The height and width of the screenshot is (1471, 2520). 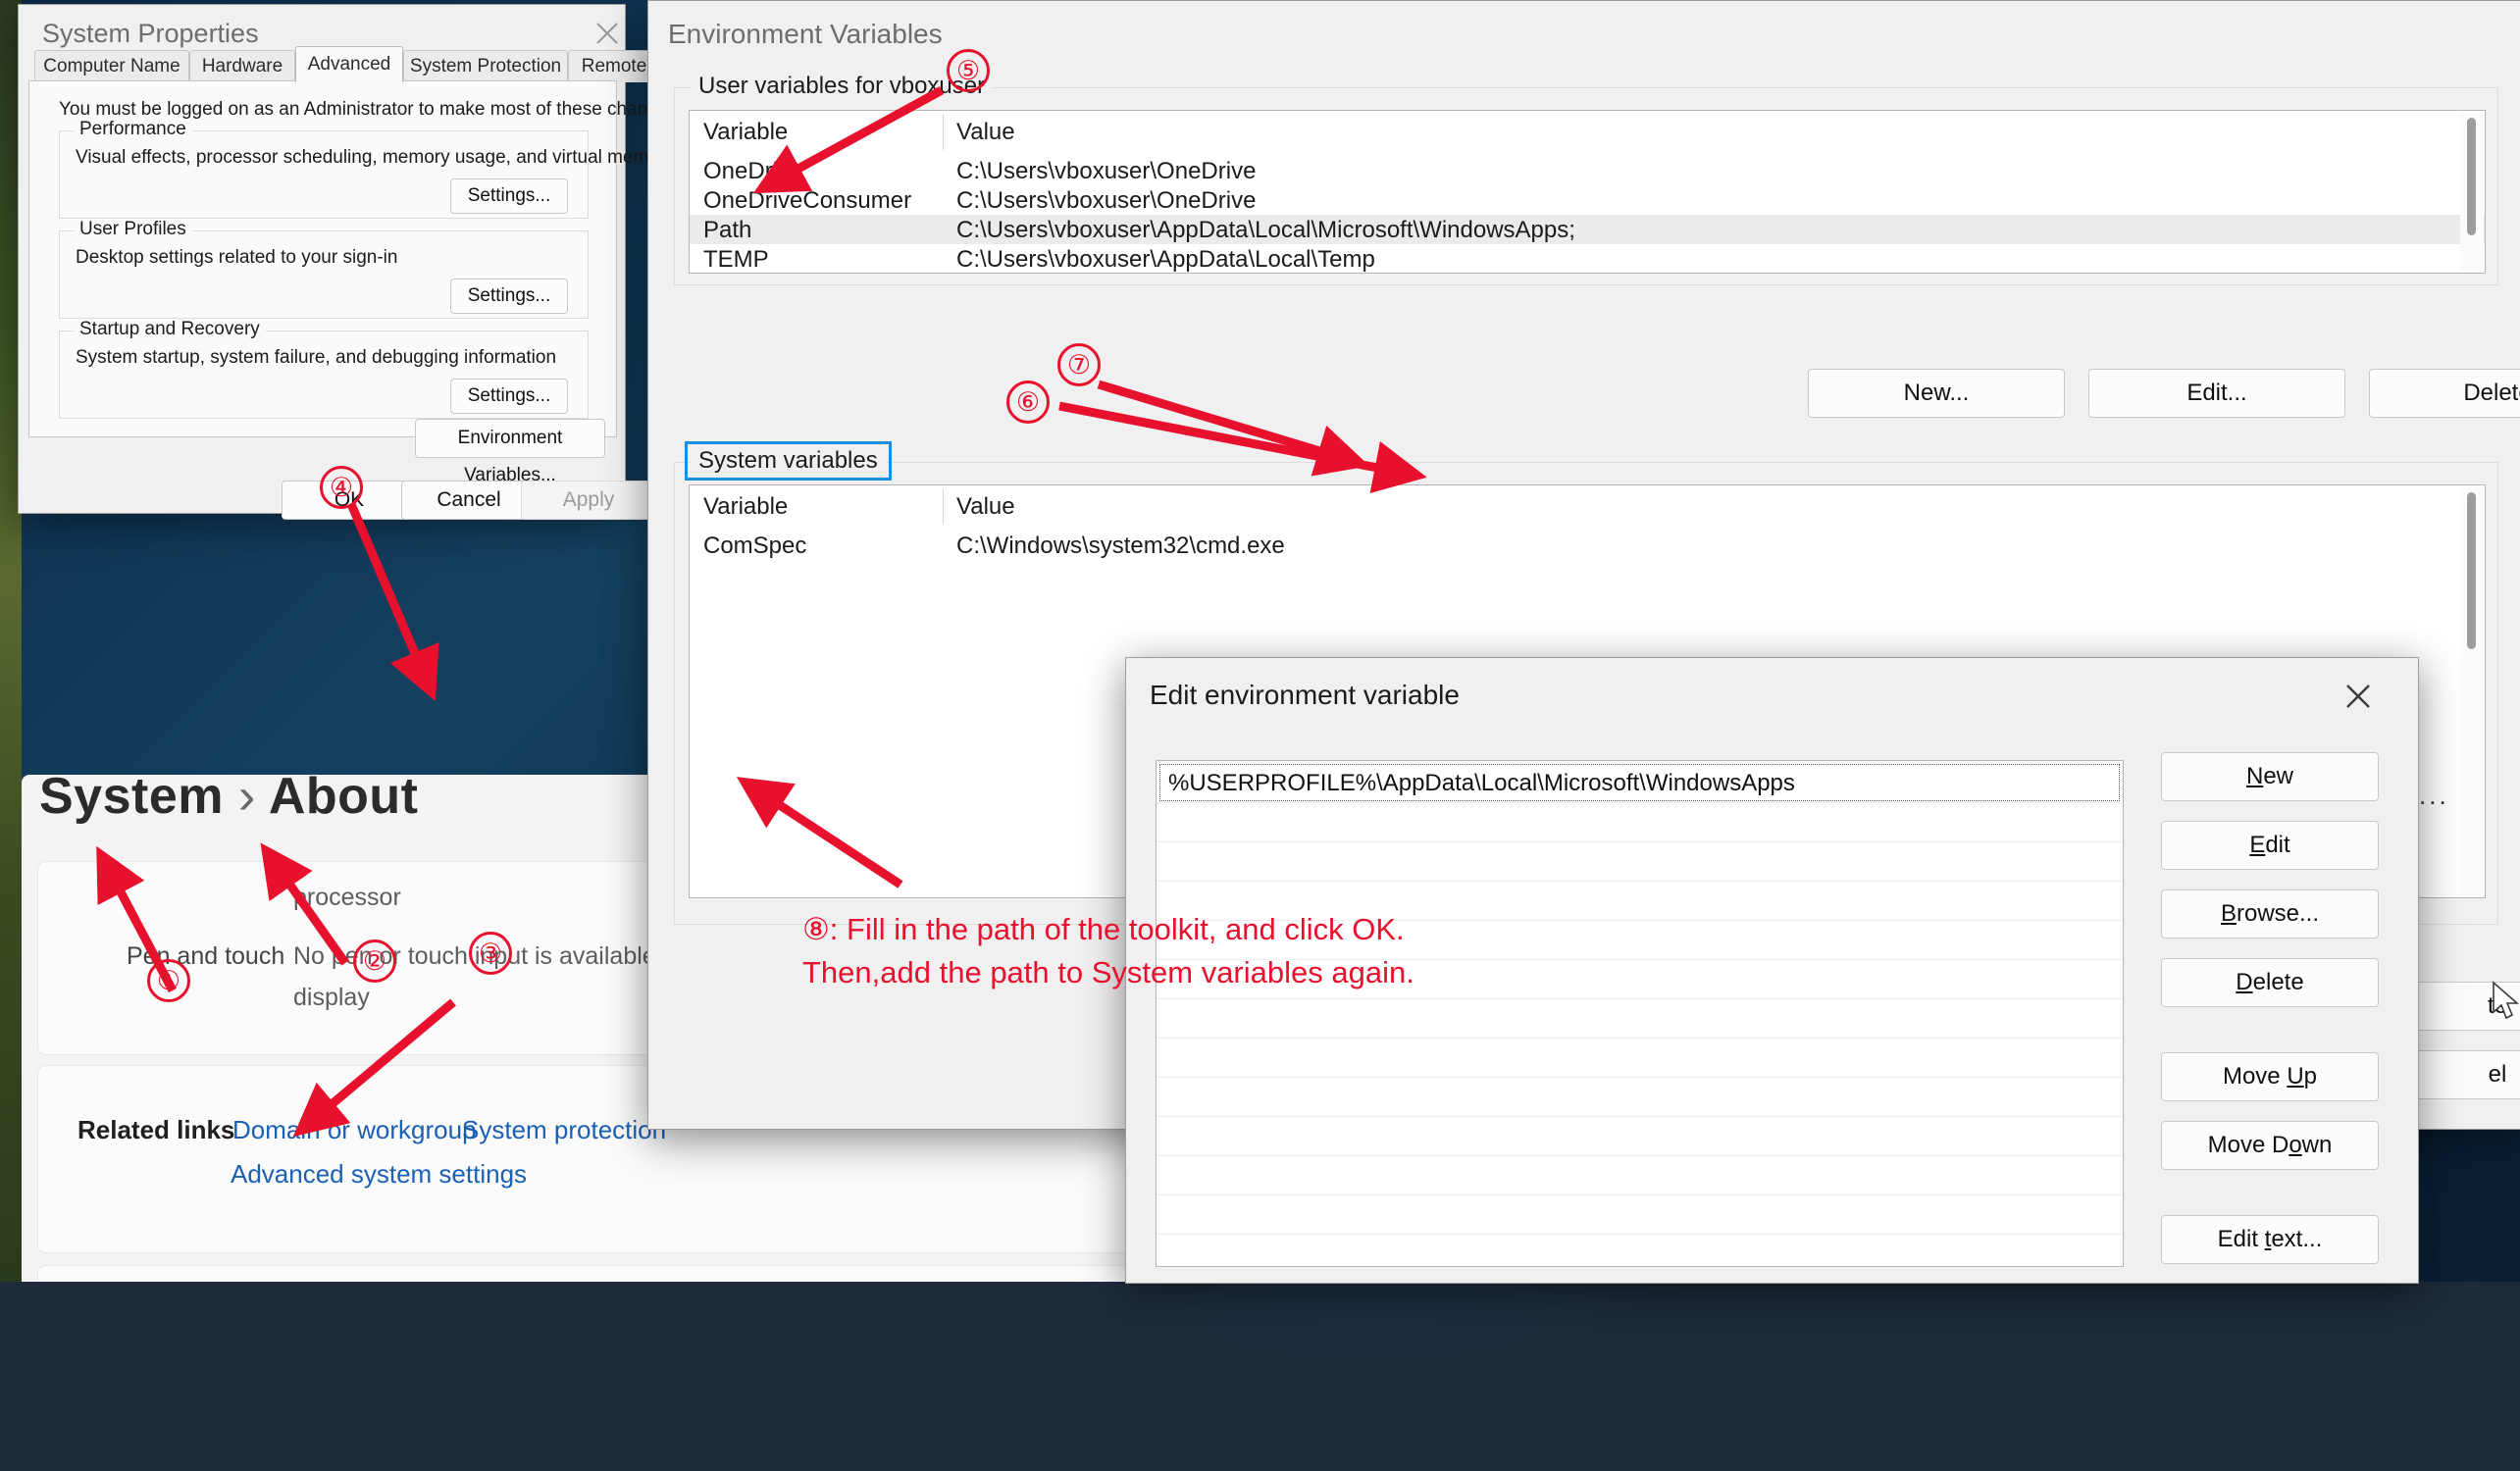 What do you see at coordinates (2472, 691) in the screenshot?
I see `system-variables-scrollbar` at bounding box center [2472, 691].